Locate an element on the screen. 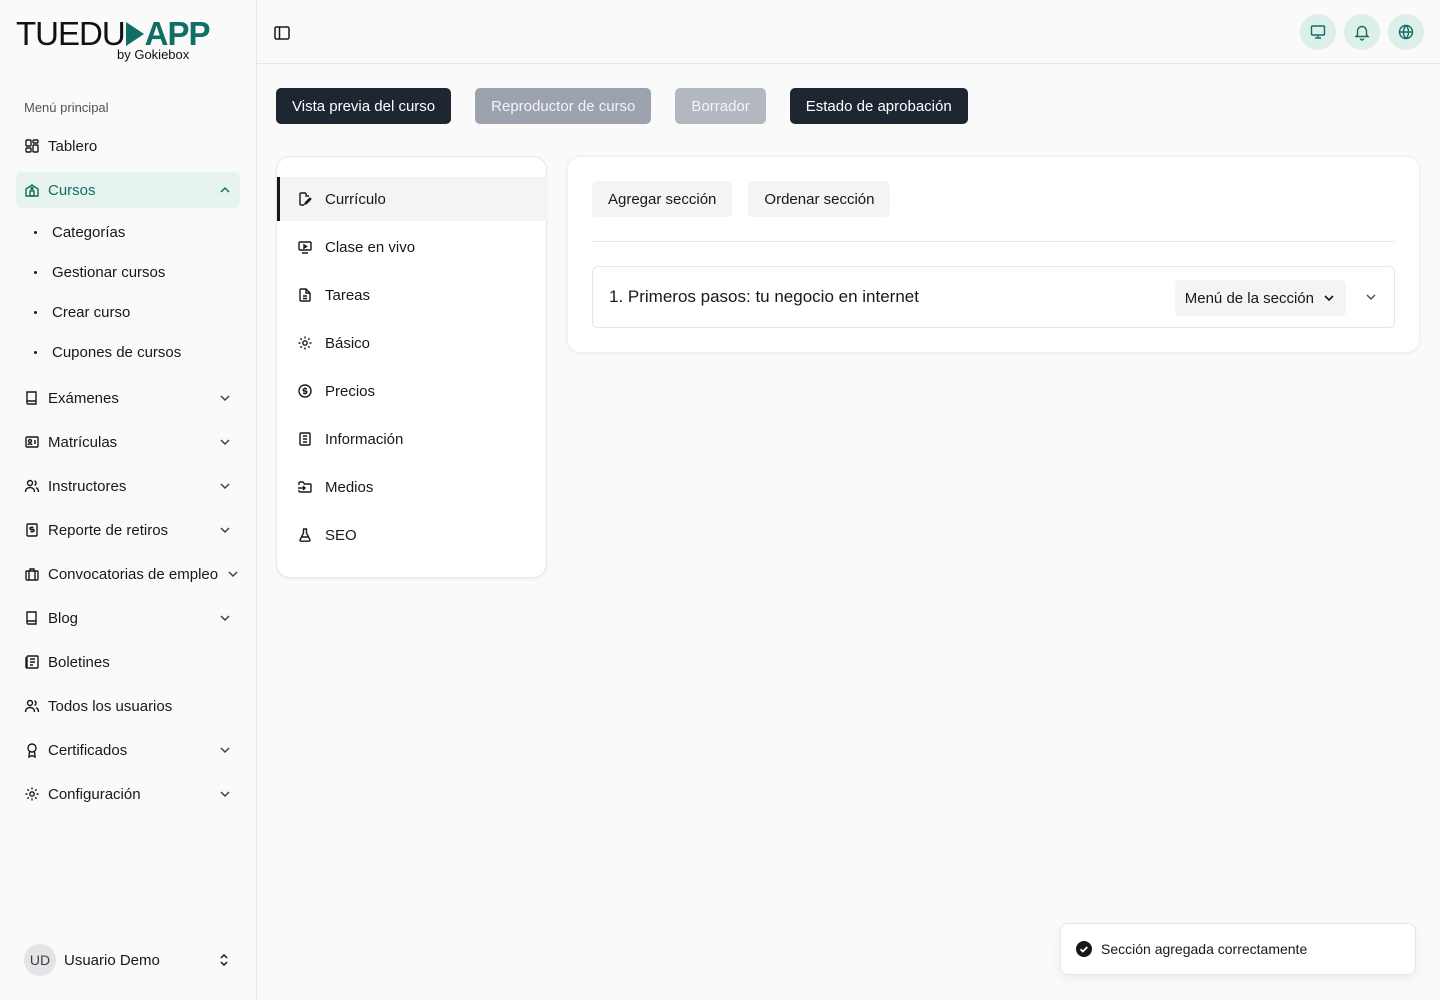 The width and height of the screenshot is (1440, 1000). preview-course-button: Vista previa del curso is located at coordinates (364, 106).